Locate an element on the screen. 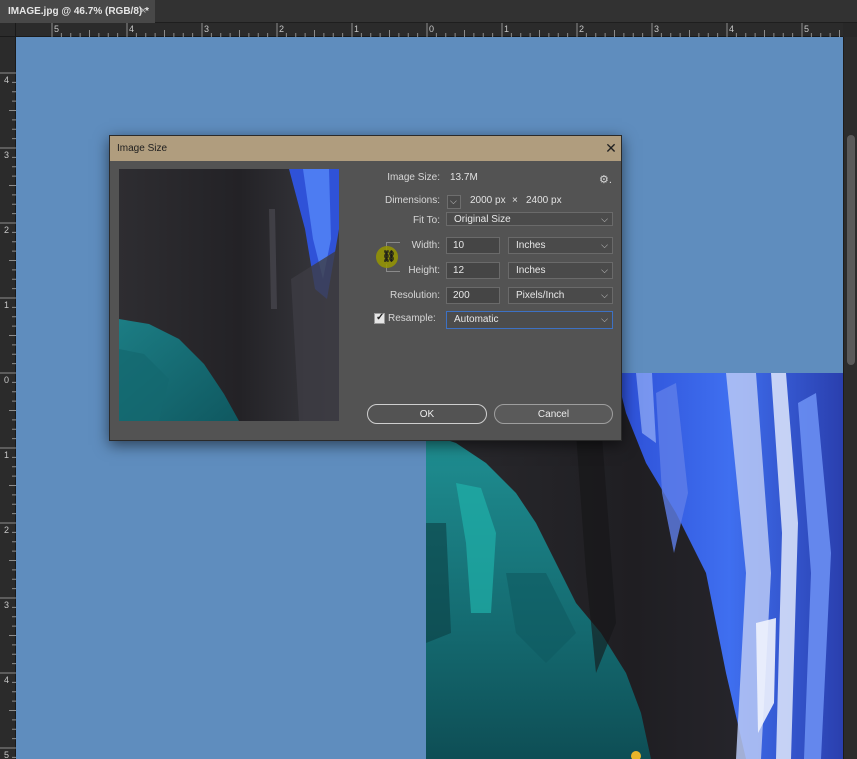 Image resolution: width=857 pixels, height=759 pixels. dimensions-height-value: 2400 px is located at coordinates (544, 200).